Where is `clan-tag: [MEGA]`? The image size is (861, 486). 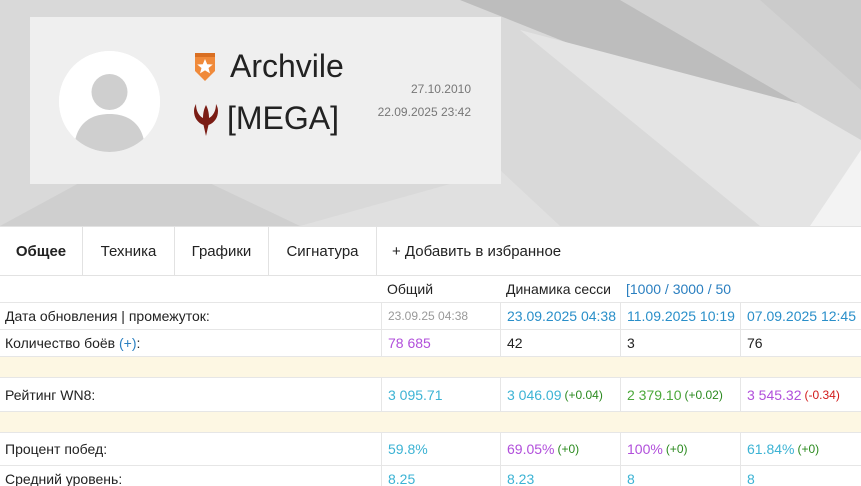
clan-tag: [MEGA] is located at coordinates (283, 118).